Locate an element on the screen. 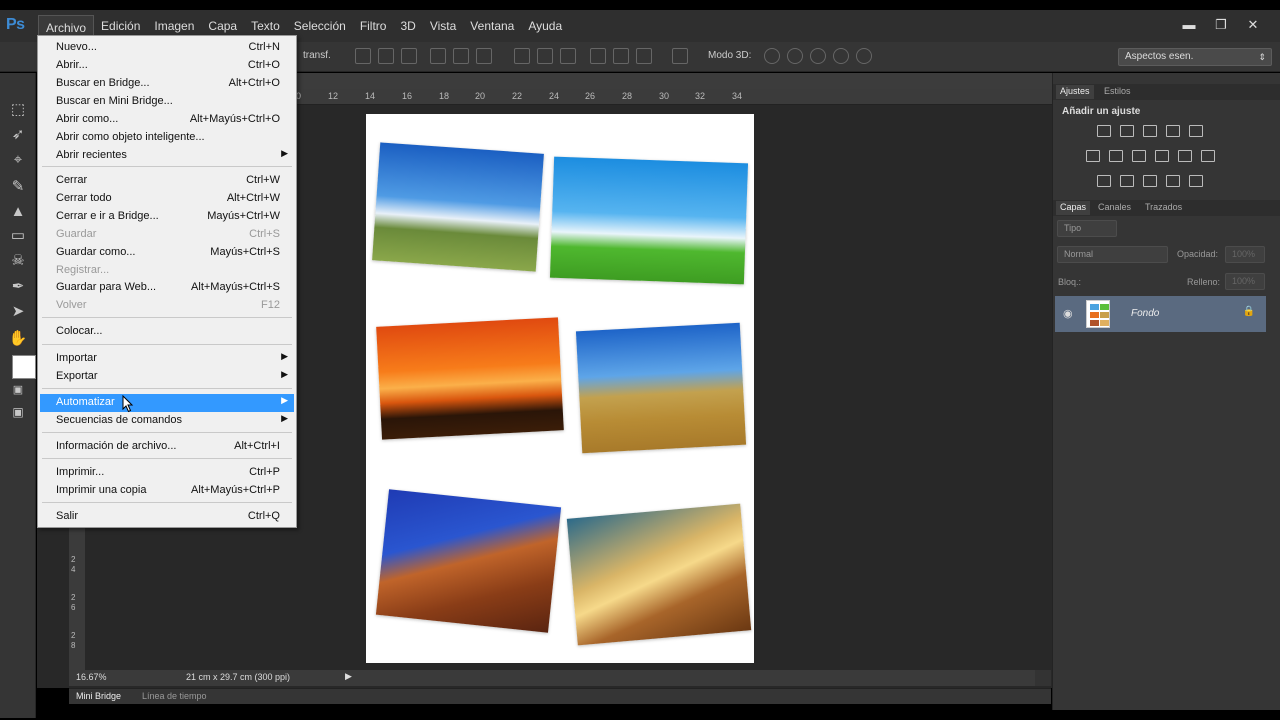 The image size is (1280, 720). exposure-icon is located at coordinates (1173, 131).